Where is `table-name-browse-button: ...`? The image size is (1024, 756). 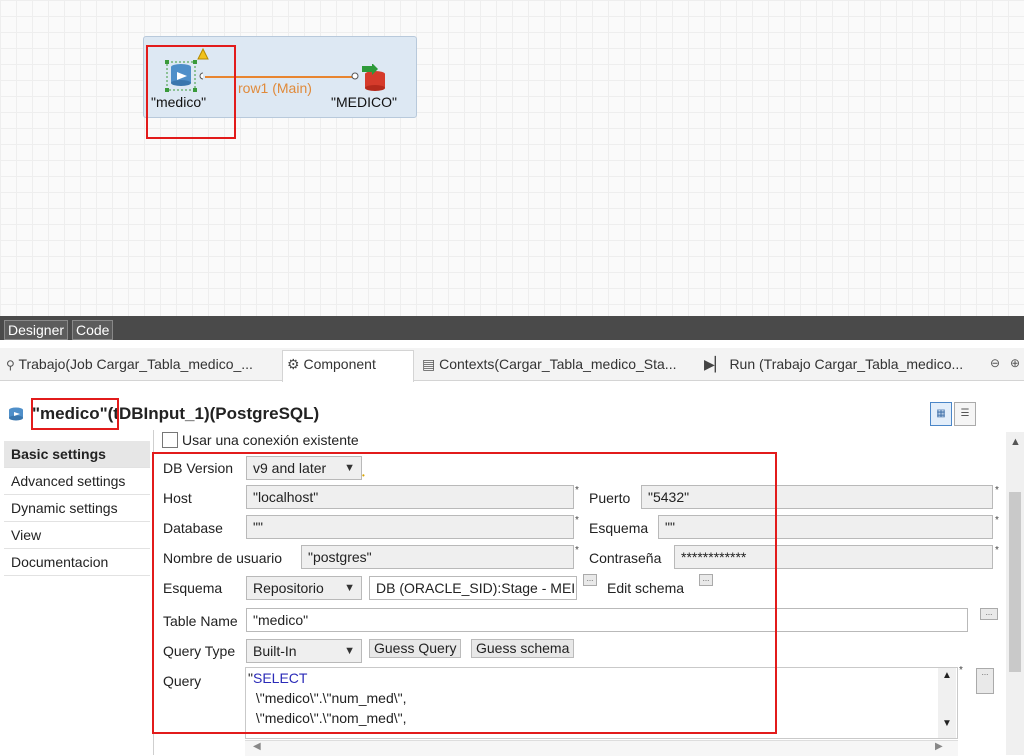 table-name-browse-button: ... is located at coordinates (989, 614).